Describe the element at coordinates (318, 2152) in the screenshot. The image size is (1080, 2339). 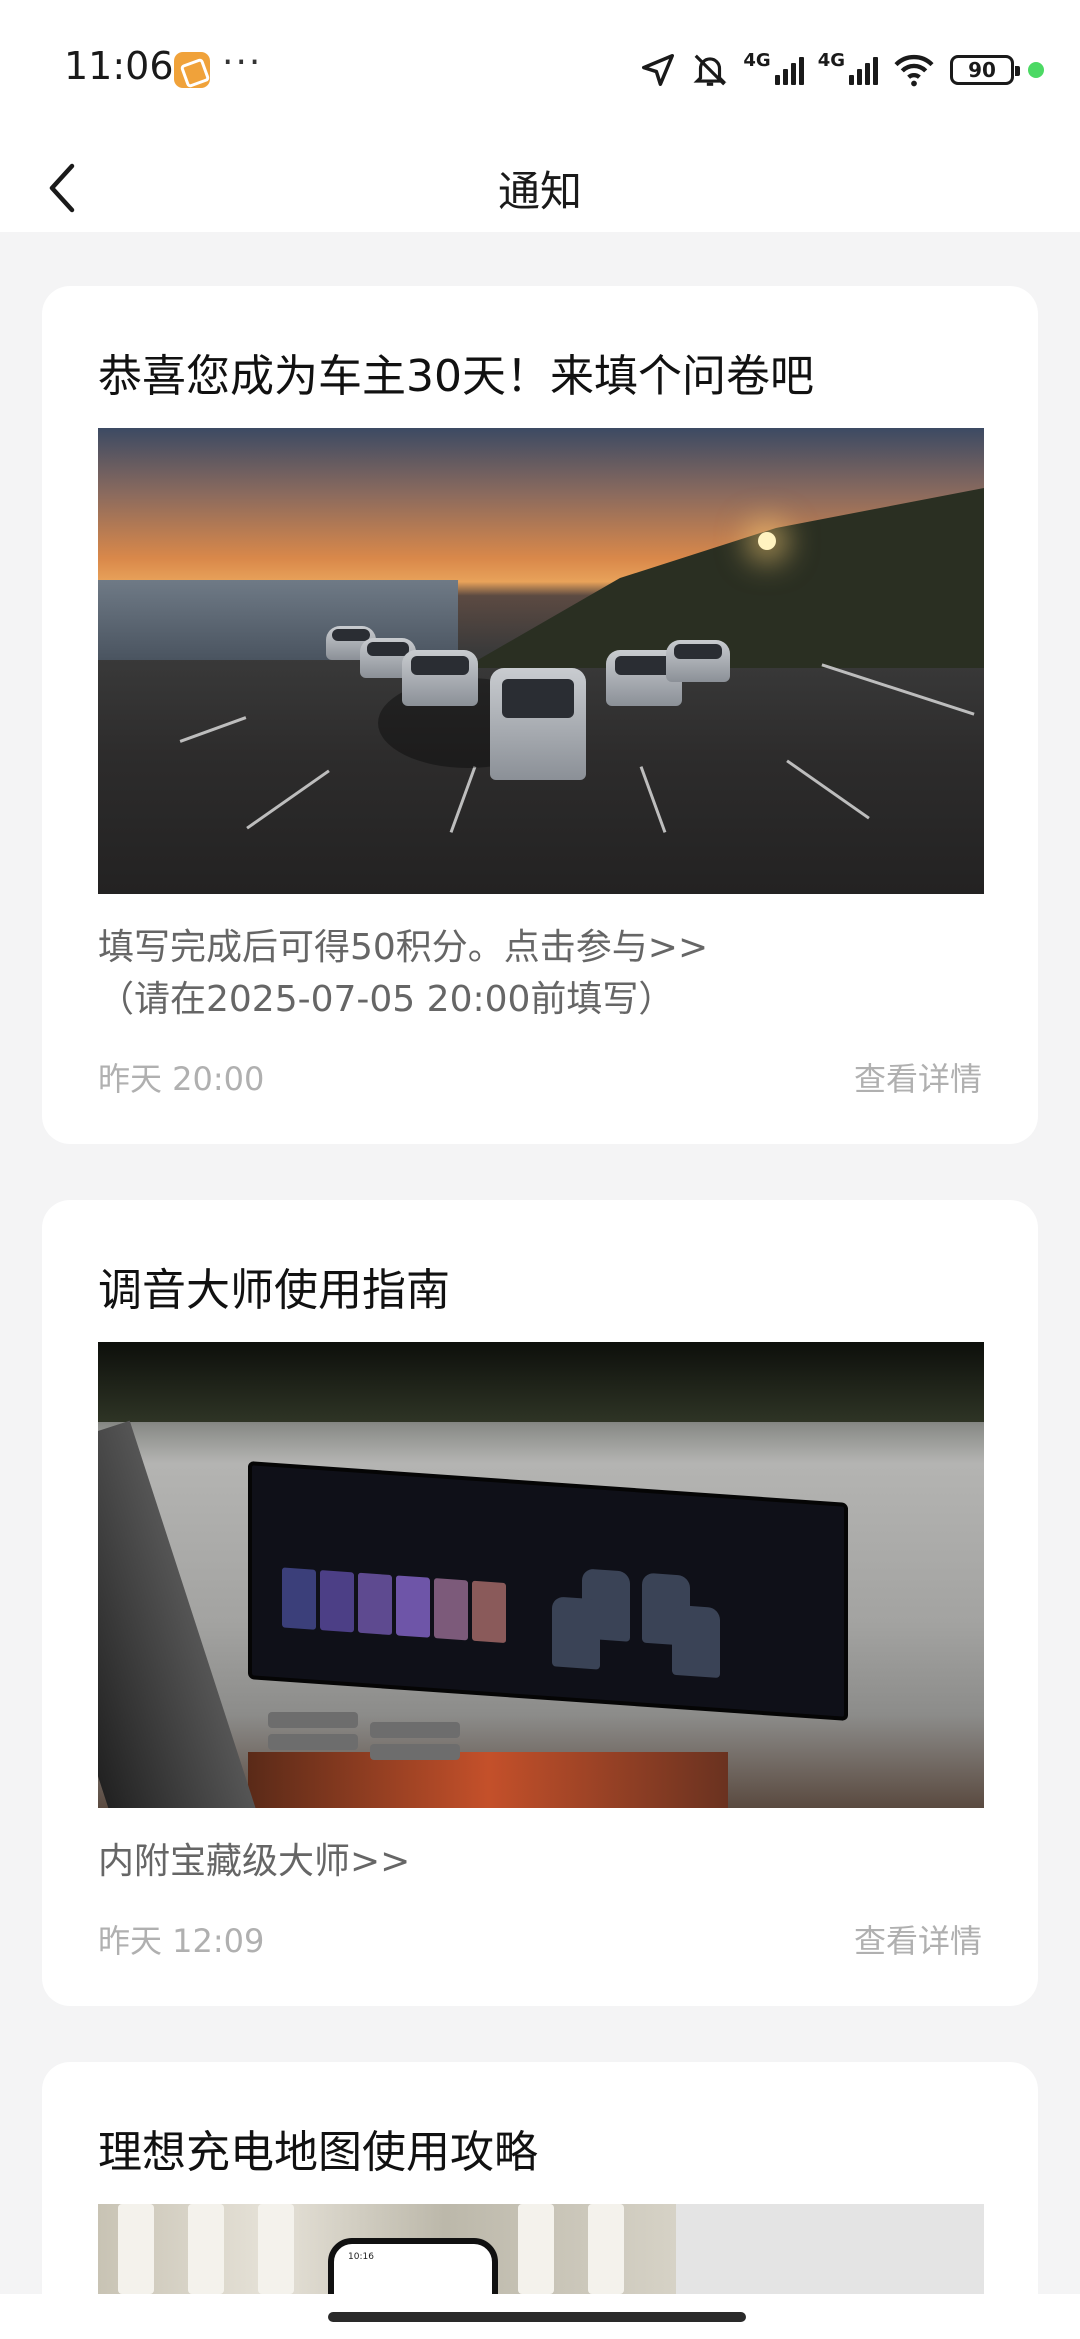
I see `notification-title: 理想充电地图使用攻略` at that location.